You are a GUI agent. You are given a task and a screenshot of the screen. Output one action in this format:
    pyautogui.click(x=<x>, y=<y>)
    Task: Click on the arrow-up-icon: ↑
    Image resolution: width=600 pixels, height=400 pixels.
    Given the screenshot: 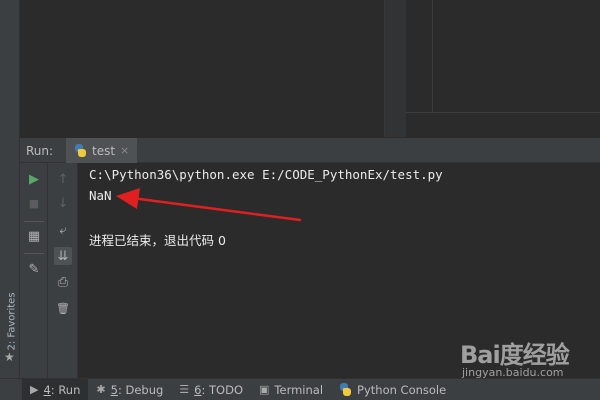 What is the action you would take?
    pyautogui.click(x=63, y=179)
    